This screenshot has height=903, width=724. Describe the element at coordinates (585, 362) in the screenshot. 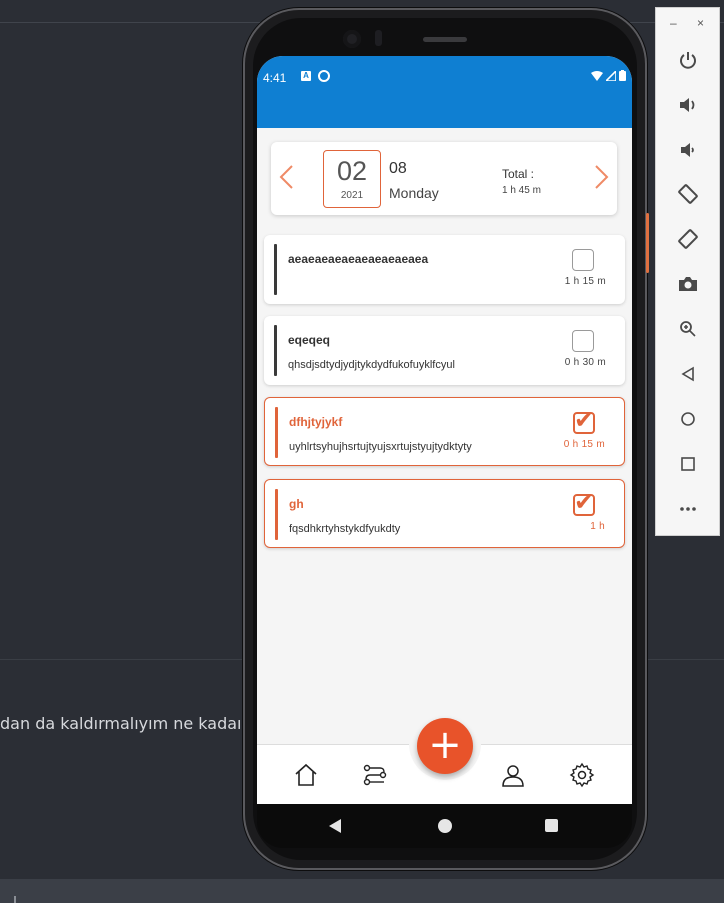

I see `task-duration: 0 h 30 m` at that location.